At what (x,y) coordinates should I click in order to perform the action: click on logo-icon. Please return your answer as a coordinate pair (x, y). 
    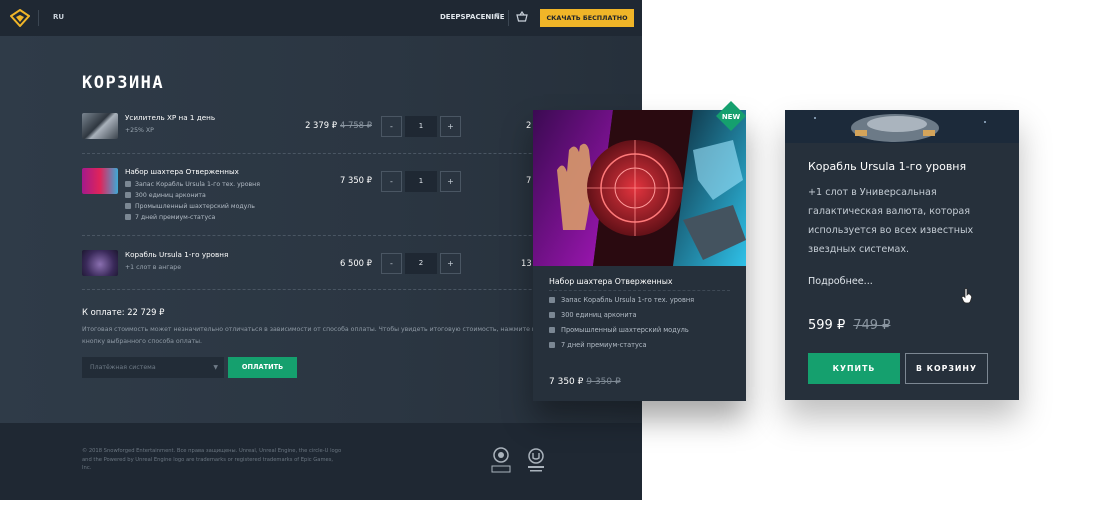
    Looking at the image, I should click on (20, 18).